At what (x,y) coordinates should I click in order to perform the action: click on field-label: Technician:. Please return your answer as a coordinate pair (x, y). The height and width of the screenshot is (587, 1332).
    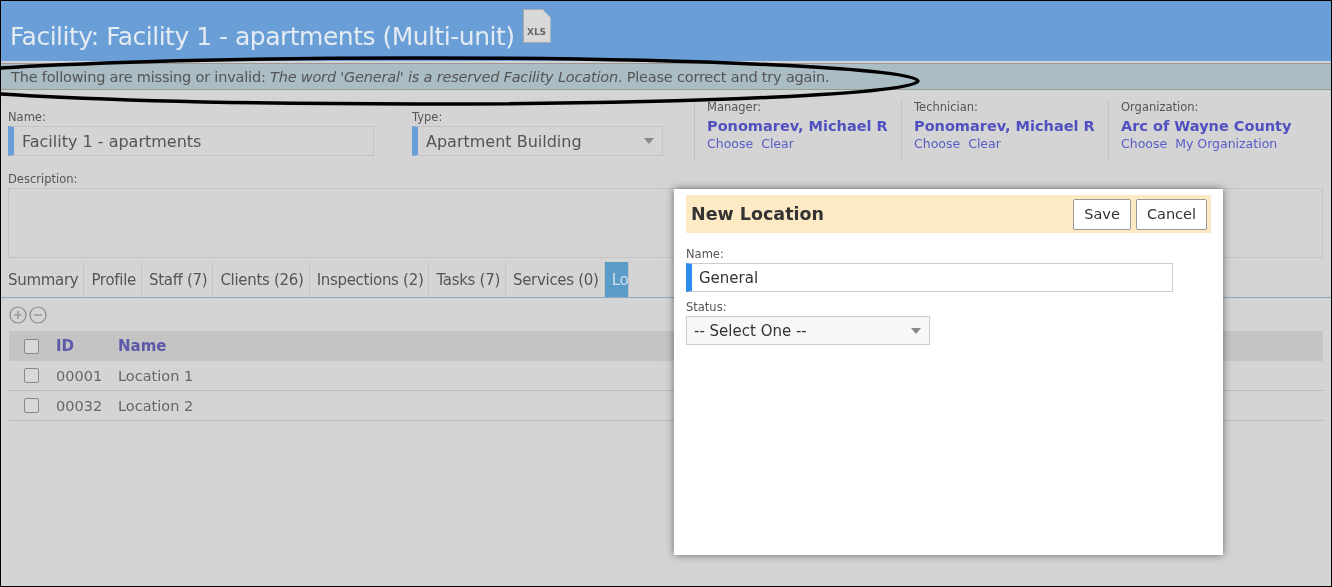
    Looking at the image, I should click on (946, 107).